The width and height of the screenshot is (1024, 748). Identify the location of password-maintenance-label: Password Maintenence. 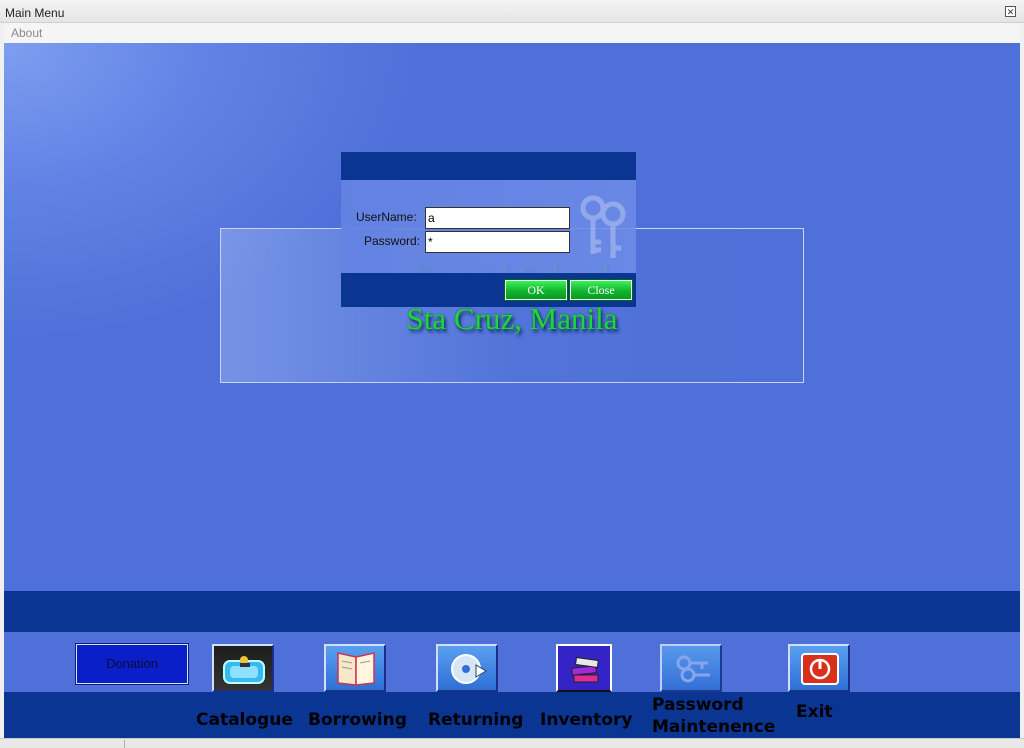
(714, 716).